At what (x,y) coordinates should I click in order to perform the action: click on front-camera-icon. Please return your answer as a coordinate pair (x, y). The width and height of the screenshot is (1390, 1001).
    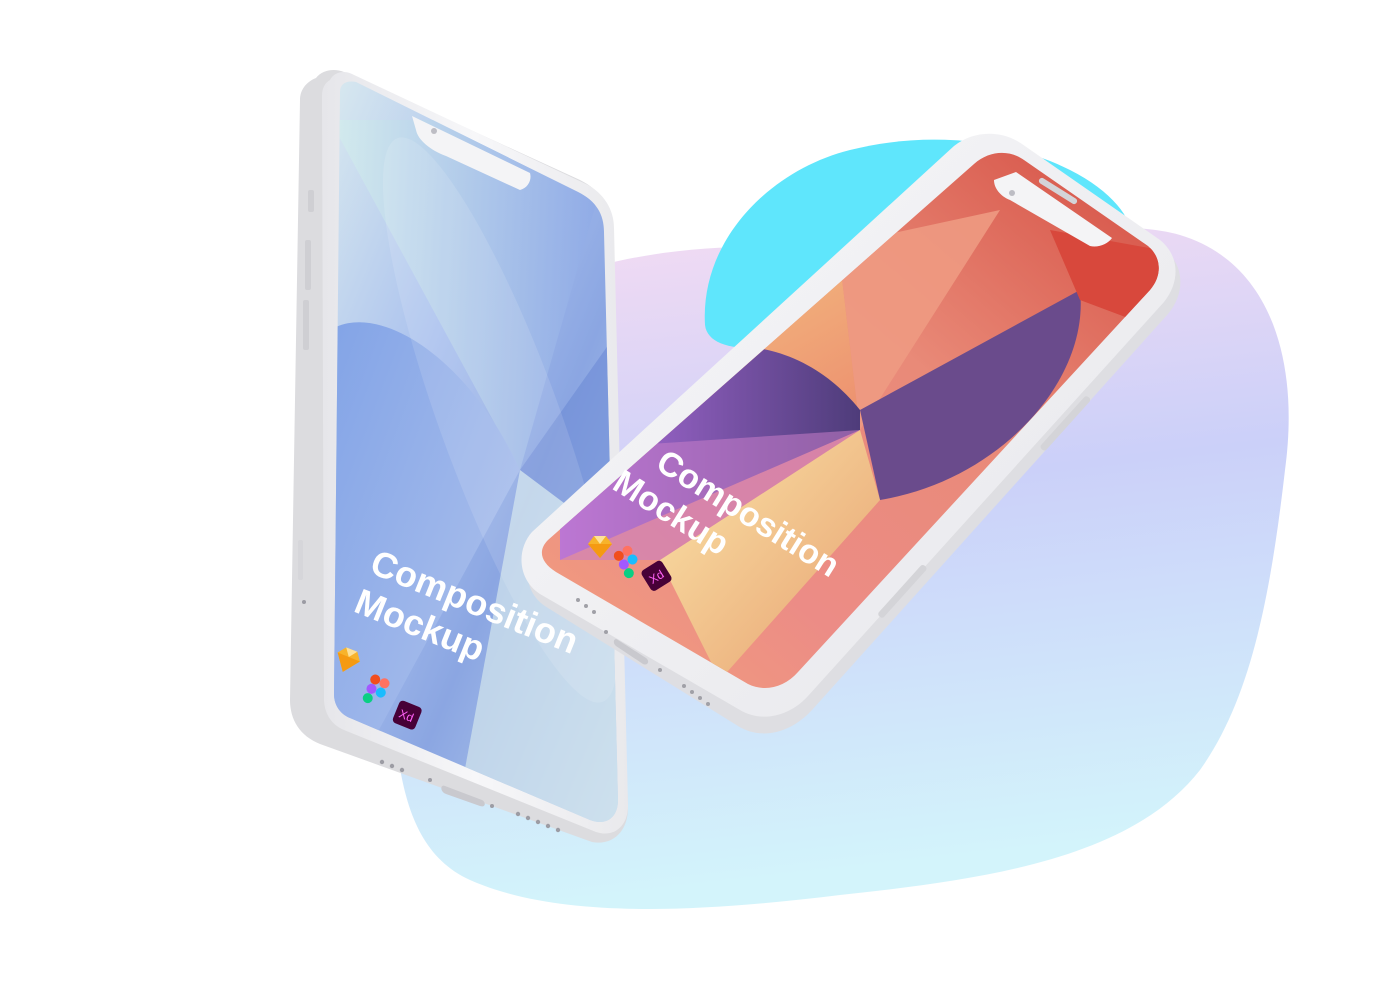
    Looking at the image, I should click on (1012, 193).